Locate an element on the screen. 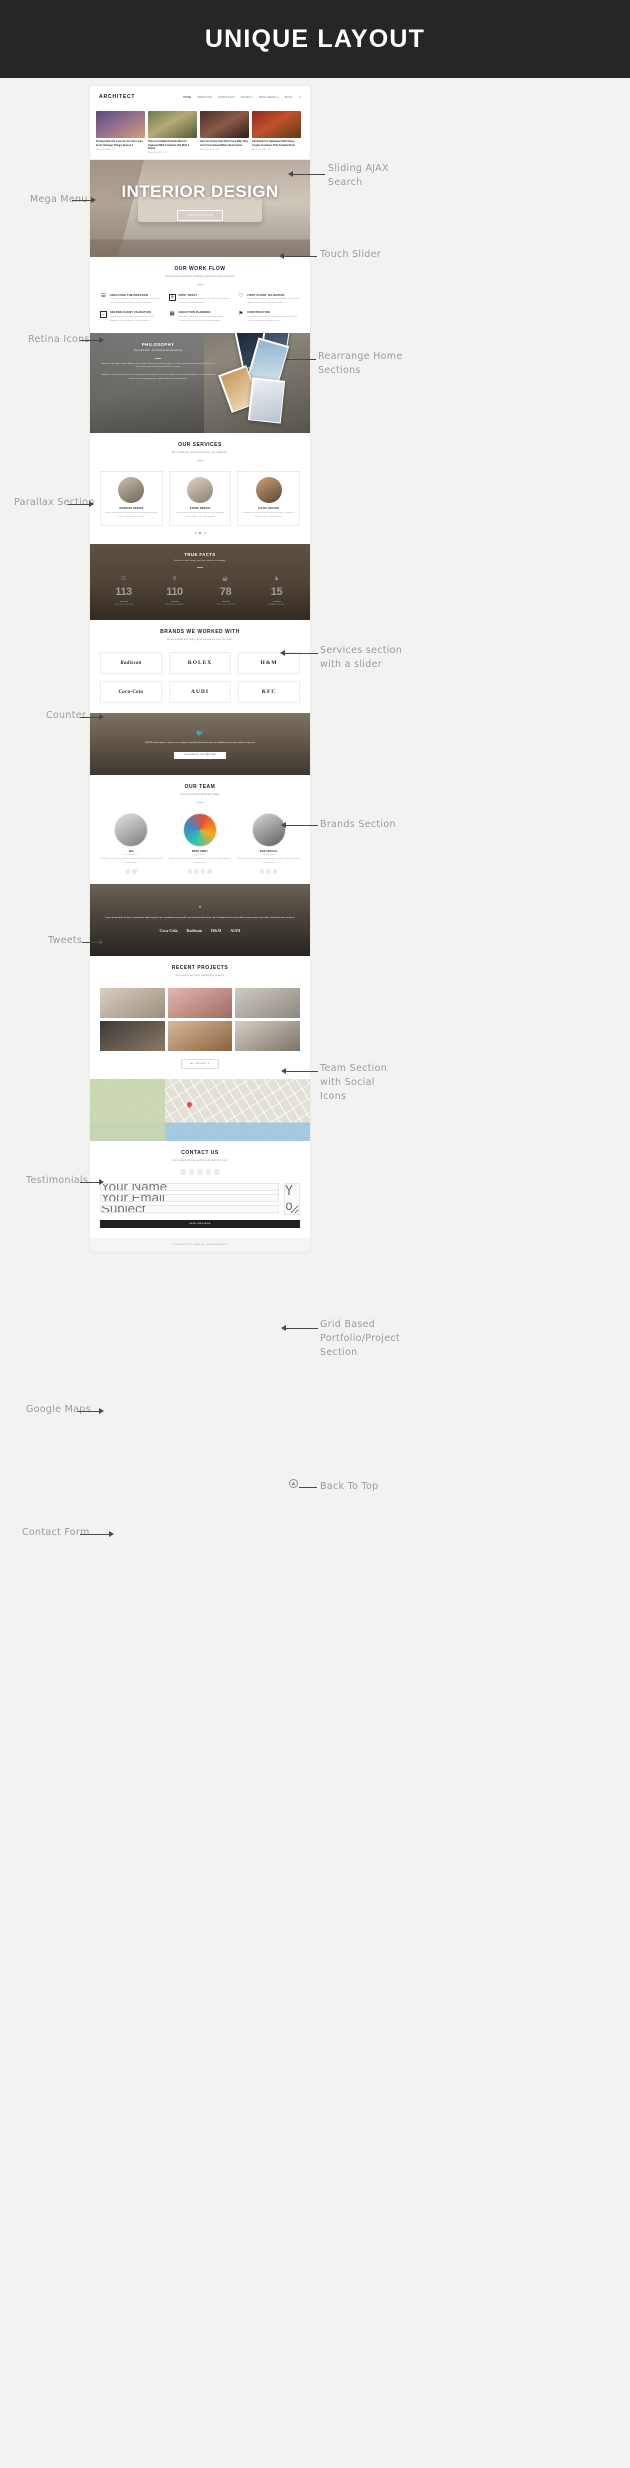 The width and height of the screenshot is (630, 2468). services-slider-dots is located at coordinates (200, 532).